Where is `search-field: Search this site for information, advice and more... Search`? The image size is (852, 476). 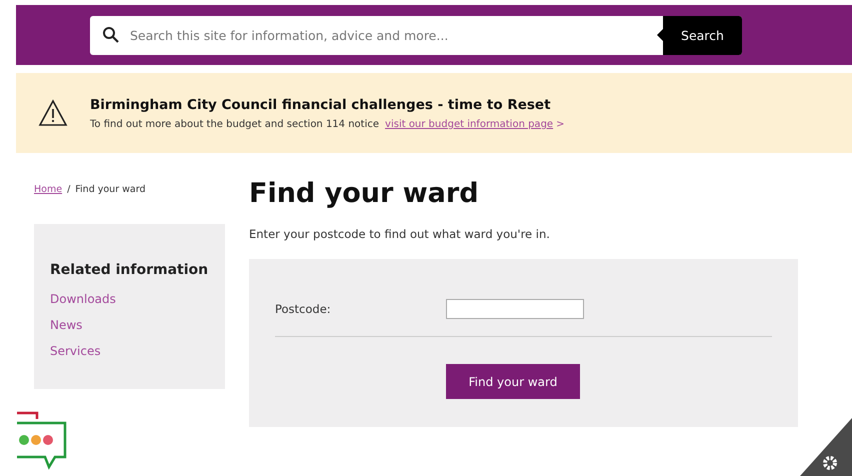 search-field: Search this site for information, advice and more... Search is located at coordinates (416, 35).